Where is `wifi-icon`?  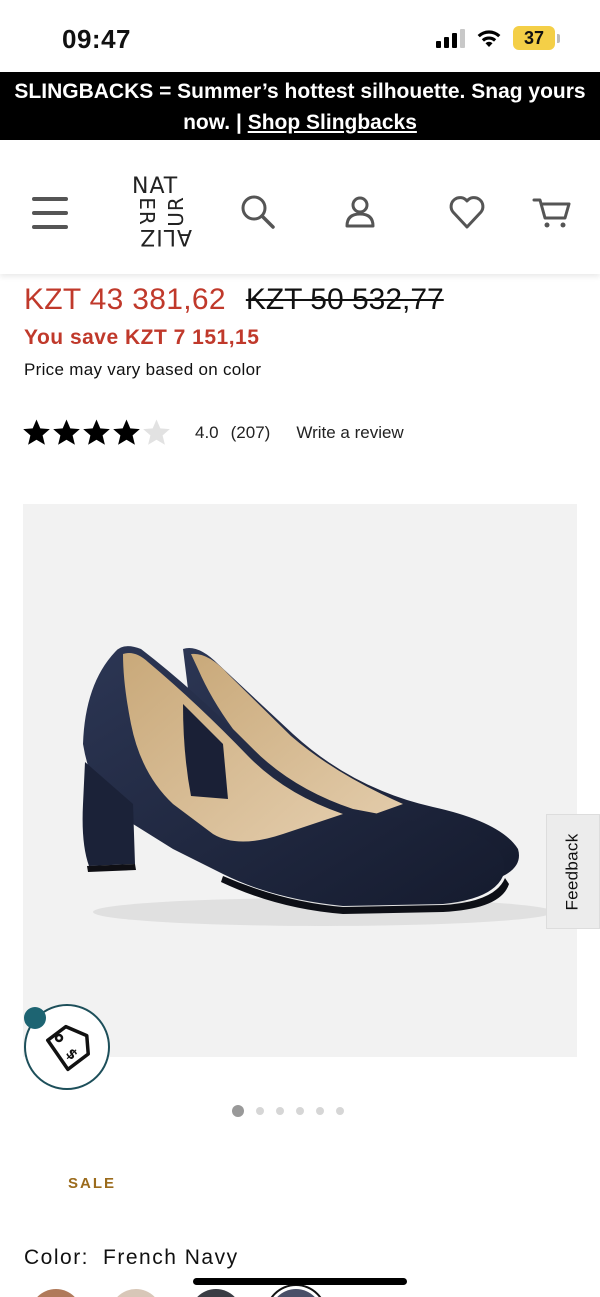
wifi-icon is located at coordinates (489, 38).